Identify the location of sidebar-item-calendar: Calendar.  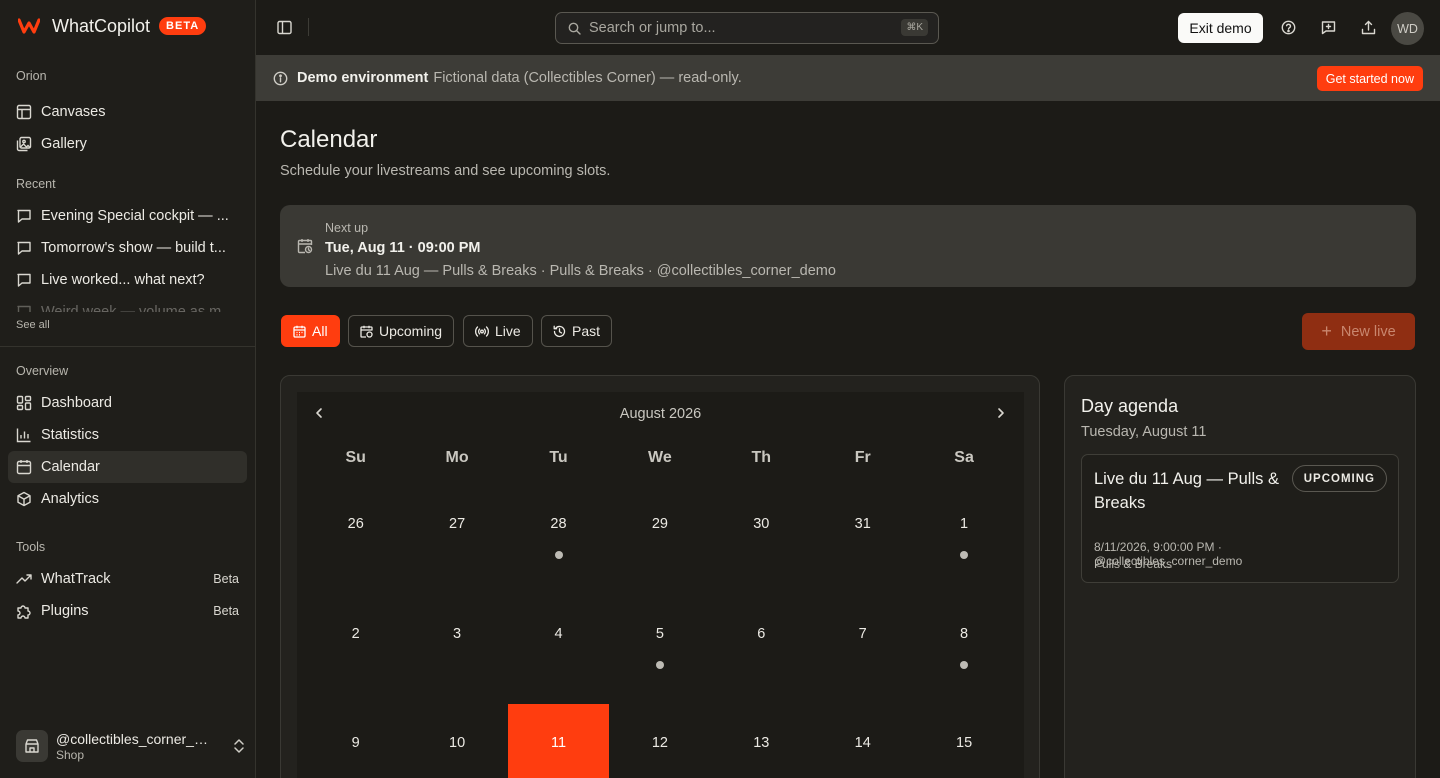
(127, 467).